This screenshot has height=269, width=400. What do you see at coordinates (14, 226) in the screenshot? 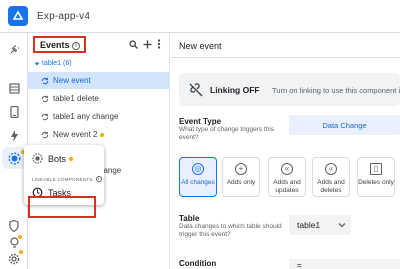
I see `shield-icon` at bounding box center [14, 226].